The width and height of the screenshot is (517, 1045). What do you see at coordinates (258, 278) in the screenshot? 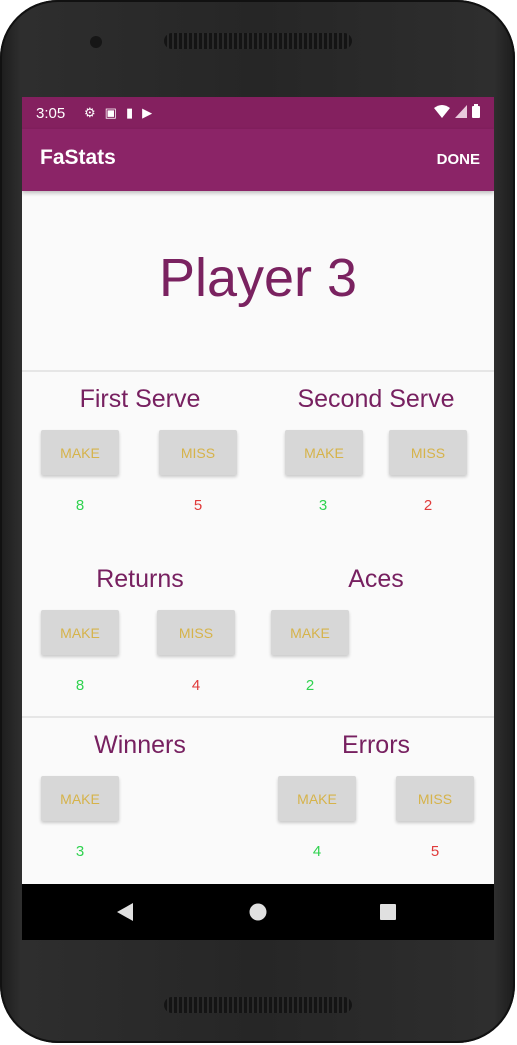
I see `player-name: Player 3` at bounding box center [258, 278].